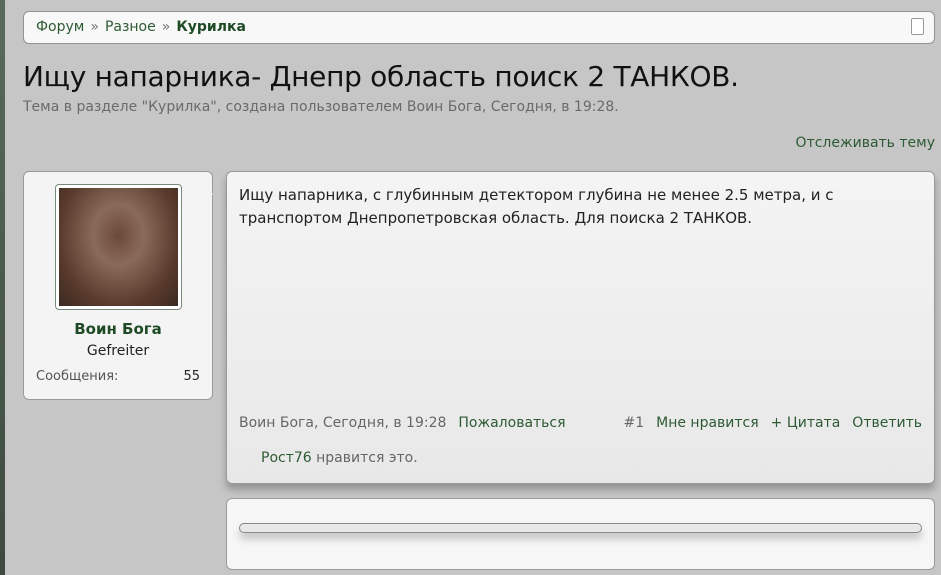  I want to click on liker-link: Рост76, so click(286, 458).